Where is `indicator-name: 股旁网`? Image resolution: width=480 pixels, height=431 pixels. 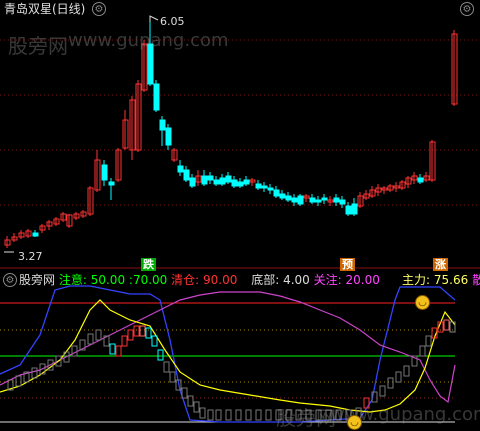 indicator-name: 股旁网 is located at coordinates (37, 280).